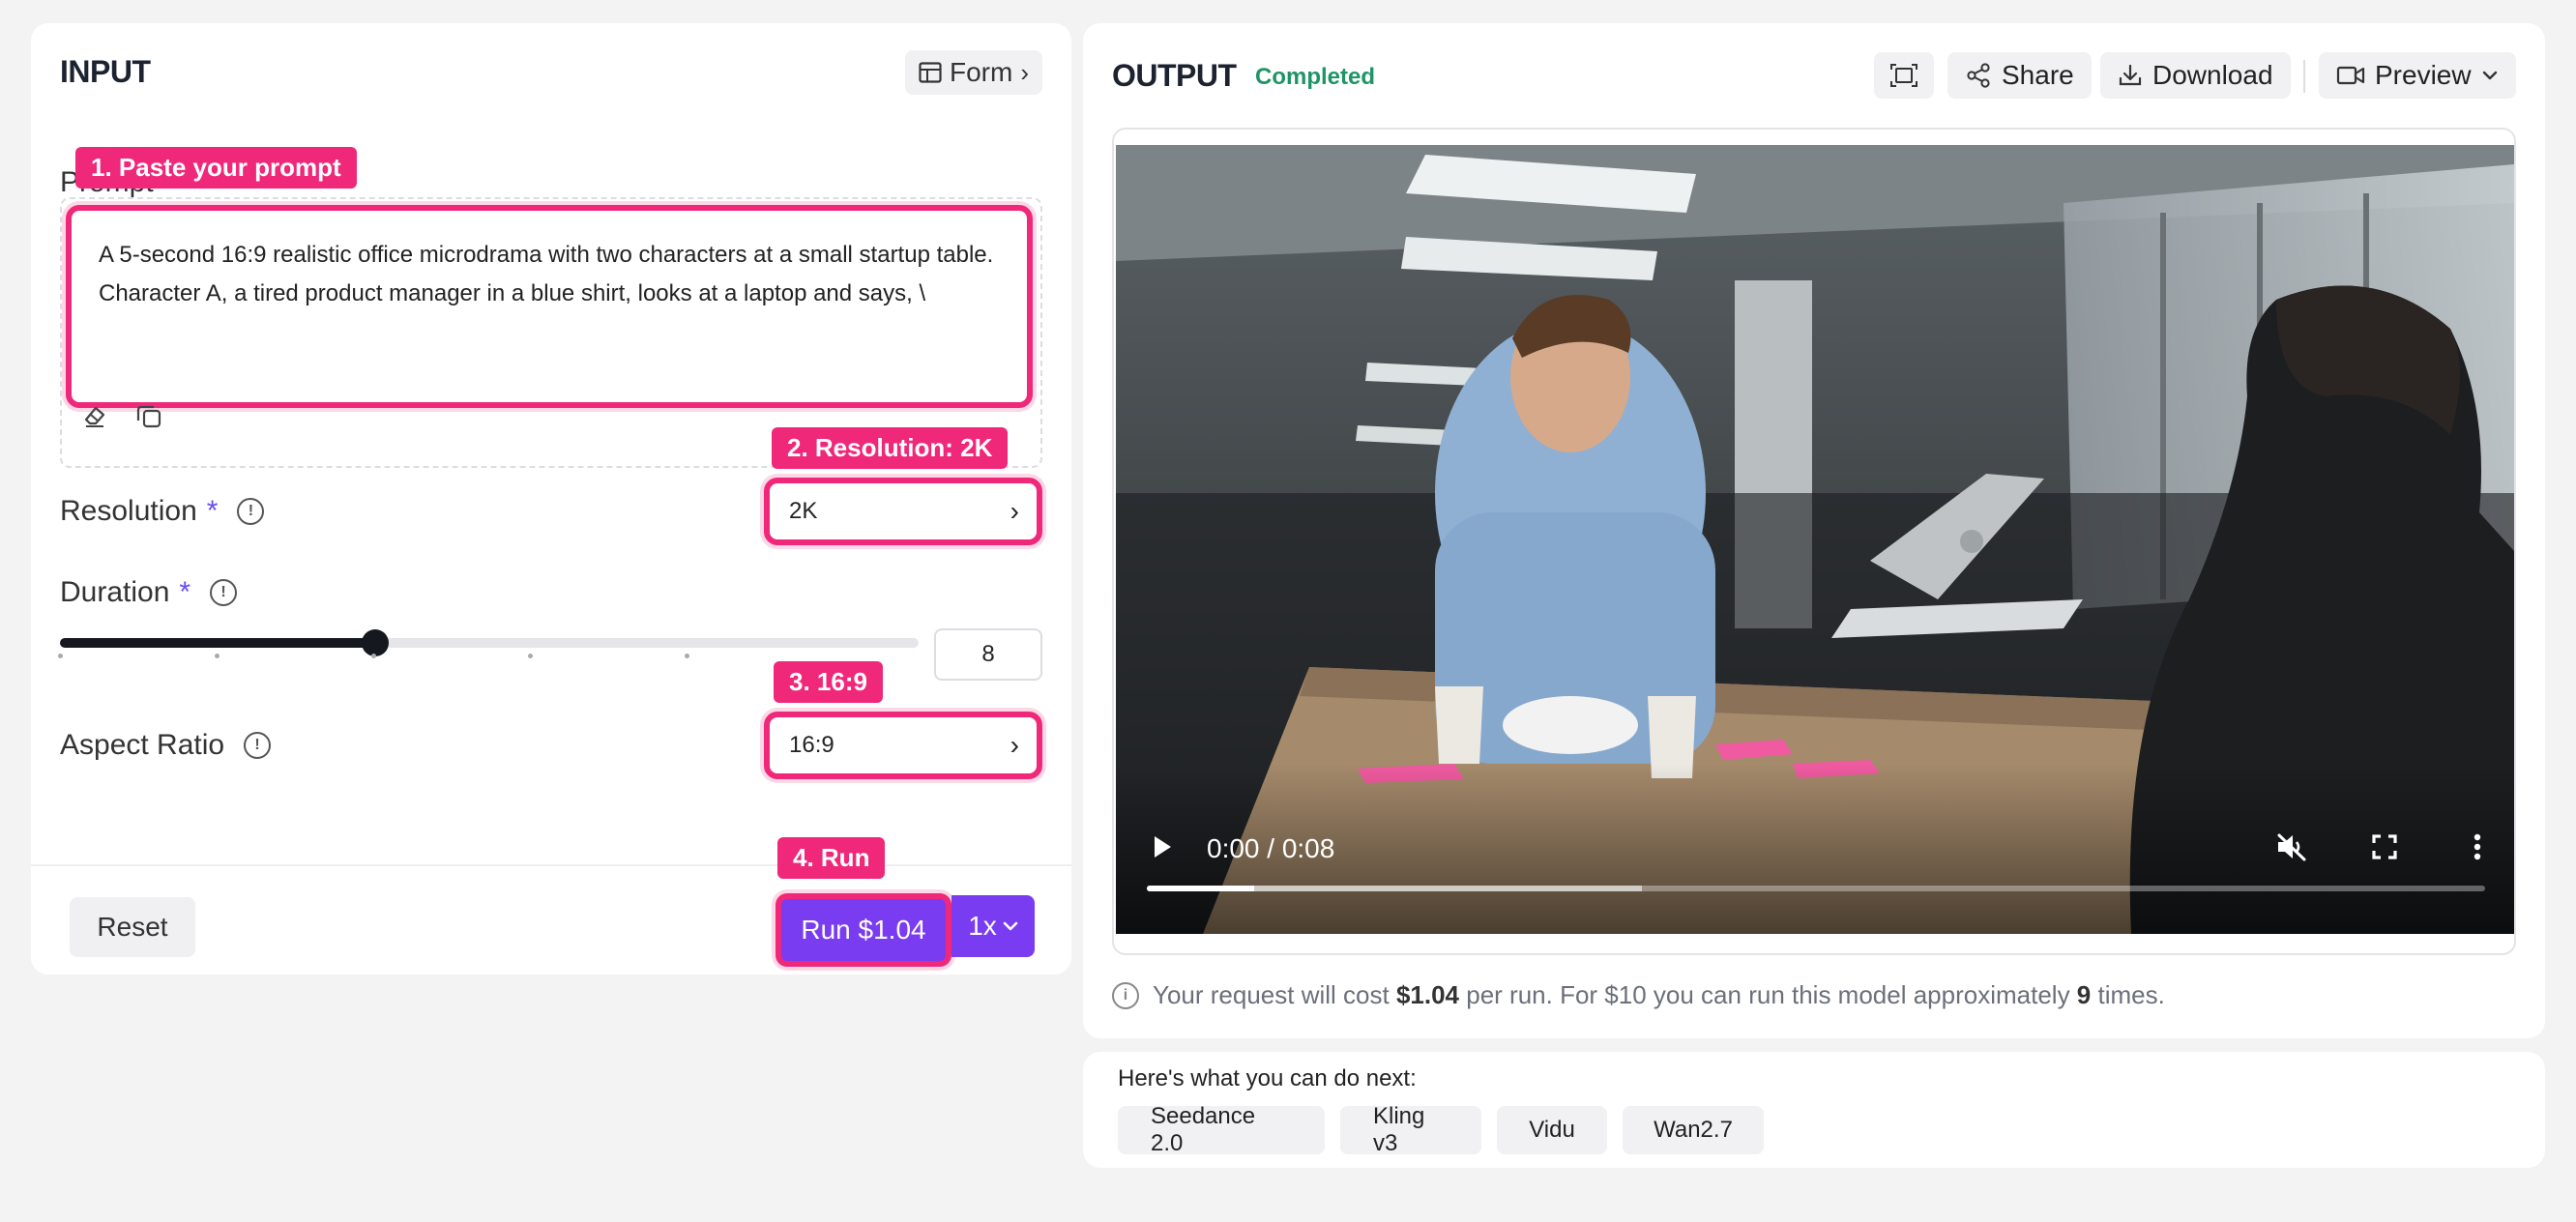 The image size is (2576, 1222). What do you see at coordinates (1427, 995) in the screenshot?
I see `cost-price: $1.04` at bounding box center [1427, 995].